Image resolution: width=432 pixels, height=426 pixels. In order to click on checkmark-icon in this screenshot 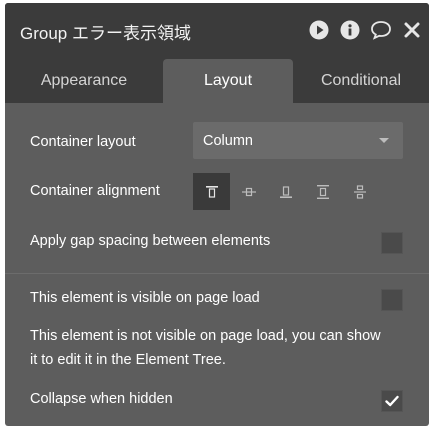, I will do `click(392, 401)`.